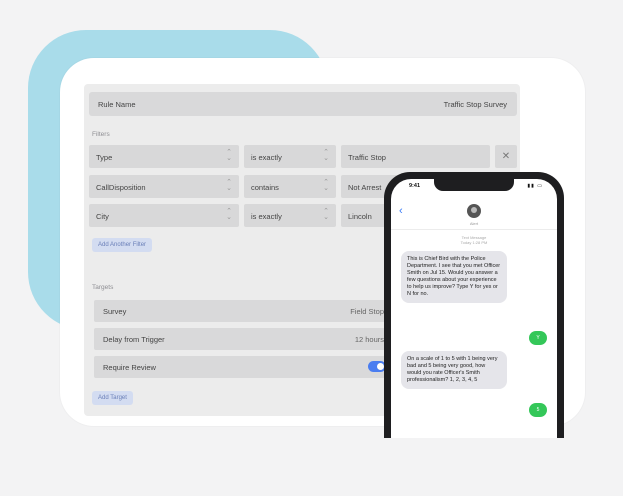 The height and width of the screenshot is (496, 623). Describe the element at coordinates (535, 186) in the screenshot. I see `signal-battery-icon: ▮▮ ▭` at that location.